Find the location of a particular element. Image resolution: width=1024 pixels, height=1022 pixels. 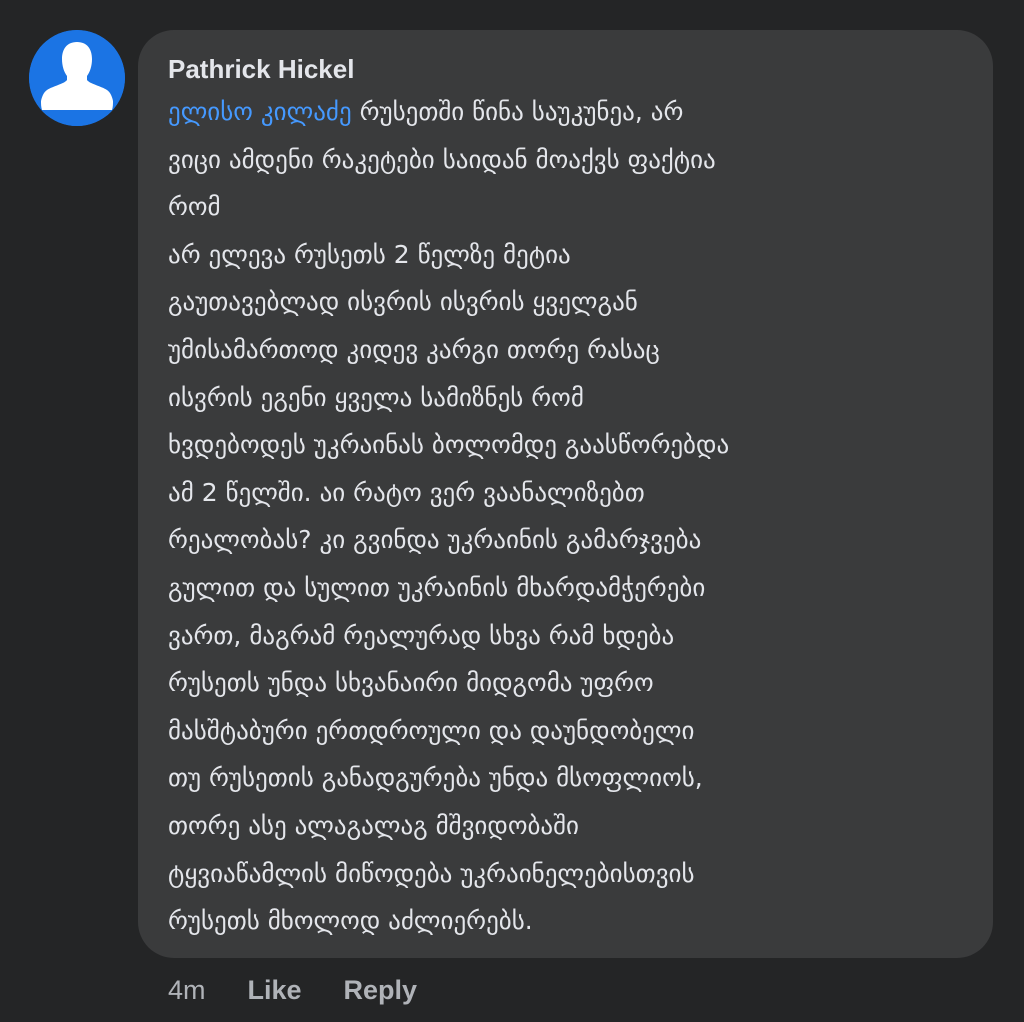

comment-author: Pathrick Hickel is located at coordinates (567, 69).